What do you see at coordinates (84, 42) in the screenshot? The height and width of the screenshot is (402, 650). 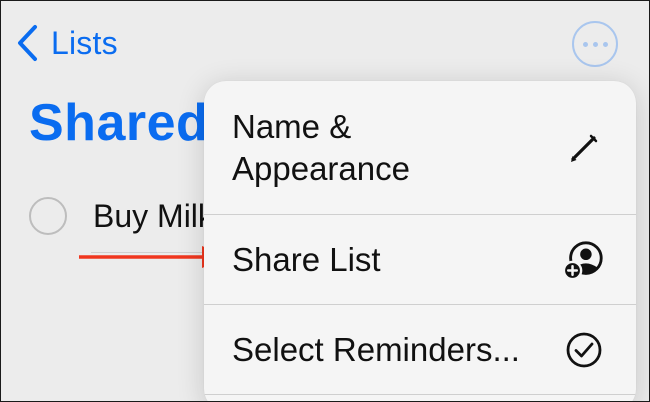 I see `back-label: Lists` at bounding box center [84, 42].